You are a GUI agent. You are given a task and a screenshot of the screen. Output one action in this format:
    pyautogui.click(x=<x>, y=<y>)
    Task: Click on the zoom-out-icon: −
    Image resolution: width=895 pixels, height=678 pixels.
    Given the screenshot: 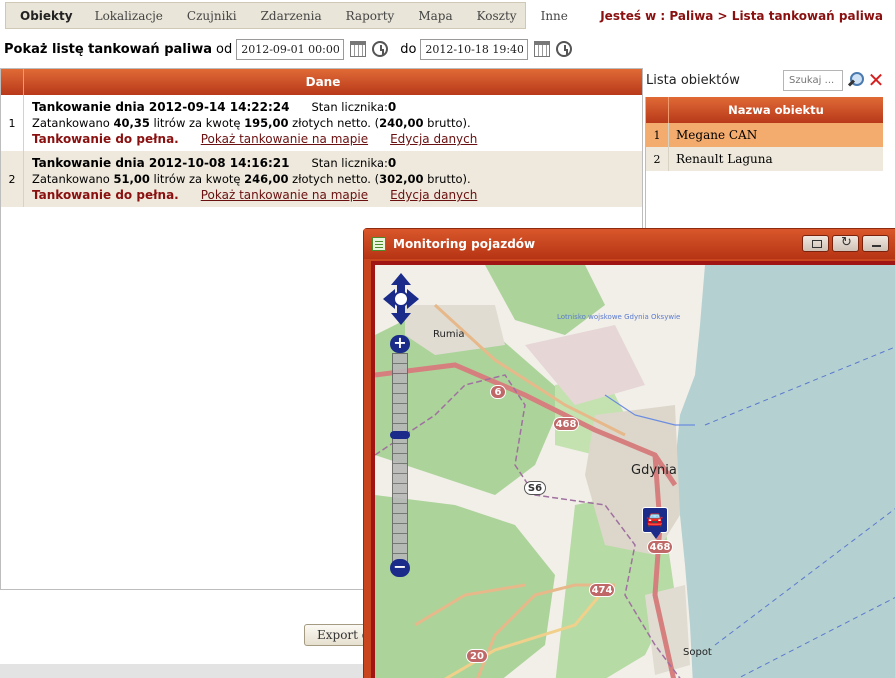 What is the action you would take?
    pyautogui.click(x=400, y=568)
    